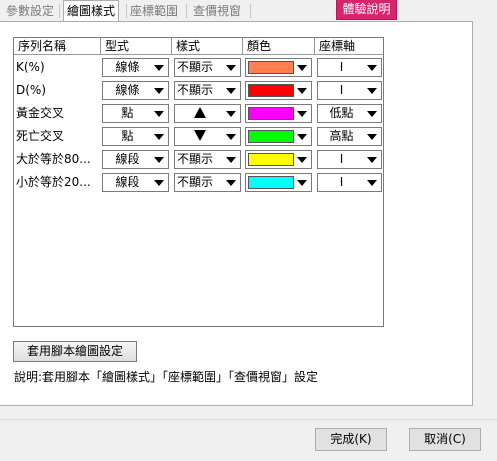  Describe the element at coordinates (248, 11) in the screenshot. I see `tab-strip: 參數設定 繪圖樣式 座標範圍 查價視窗 體驗說明` at that location.